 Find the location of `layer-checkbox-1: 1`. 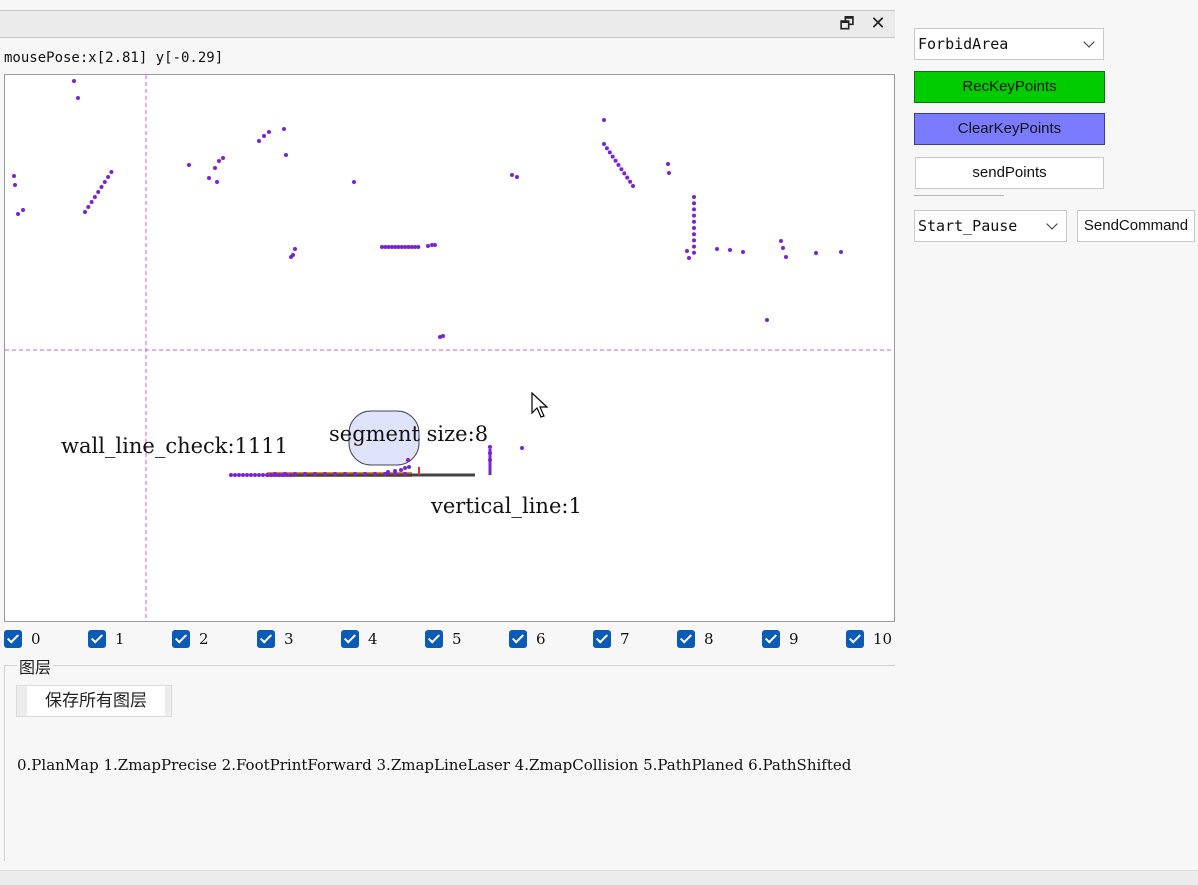

layer-checkbox-1: 1 is located at coordinates (106, 639).